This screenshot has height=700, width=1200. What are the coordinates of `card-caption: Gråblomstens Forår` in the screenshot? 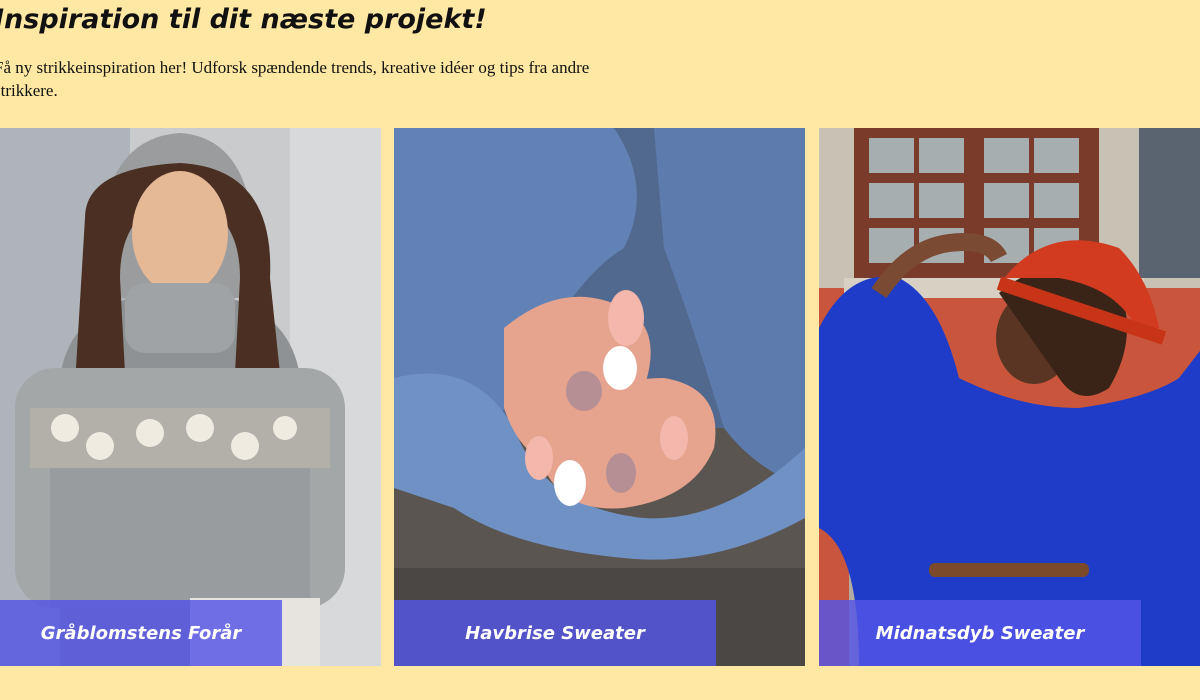 It's located at (141, 633).